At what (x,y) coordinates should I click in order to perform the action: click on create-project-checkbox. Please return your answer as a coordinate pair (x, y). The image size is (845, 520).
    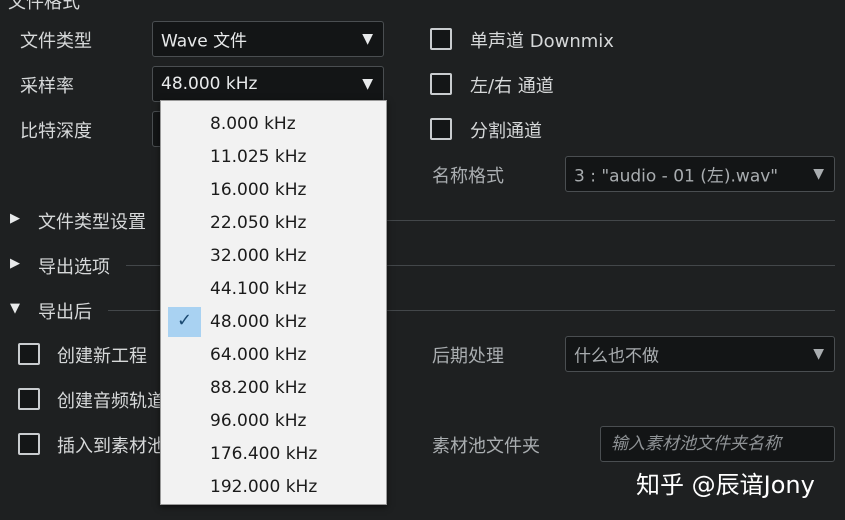
    Looking at the image, I should click on (29, 354).